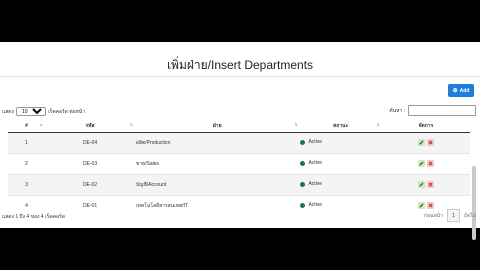  I want to click on cell-department: บัญชี/Account, so click(217, 185).